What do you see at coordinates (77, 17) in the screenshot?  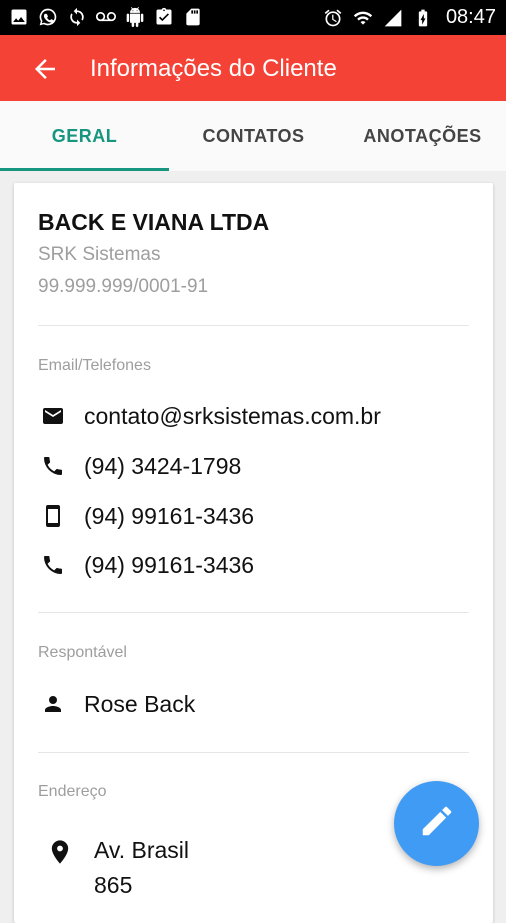 I see `sync-icon` at bounding box center [77, 17].